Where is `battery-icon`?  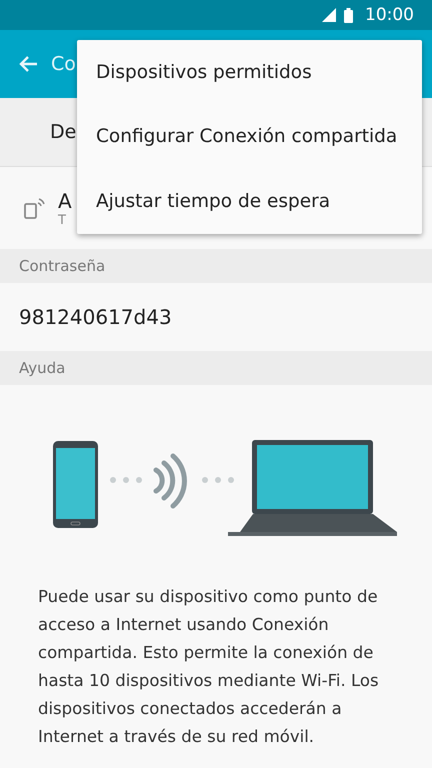
battery-icon is located at coordinates (348, 15).